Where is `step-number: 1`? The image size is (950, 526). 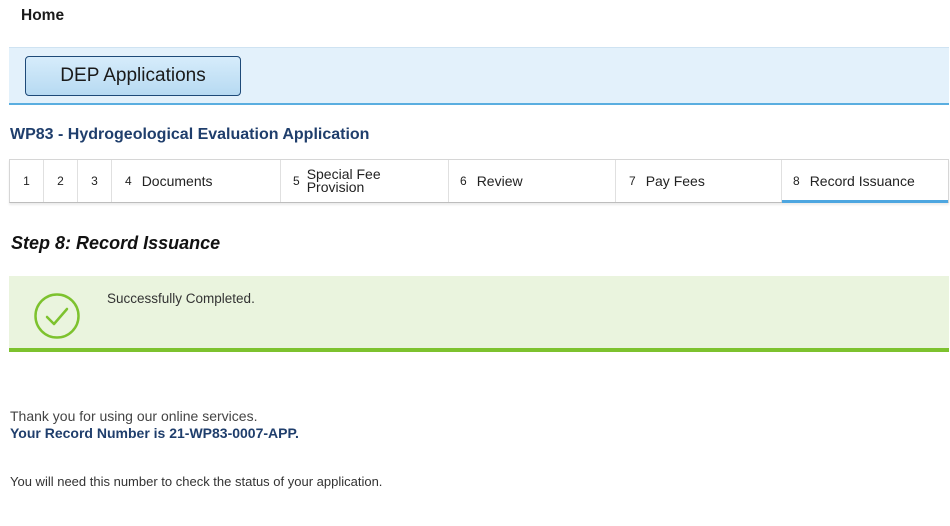 step-number: 1 is located at coordinates (26, 181).